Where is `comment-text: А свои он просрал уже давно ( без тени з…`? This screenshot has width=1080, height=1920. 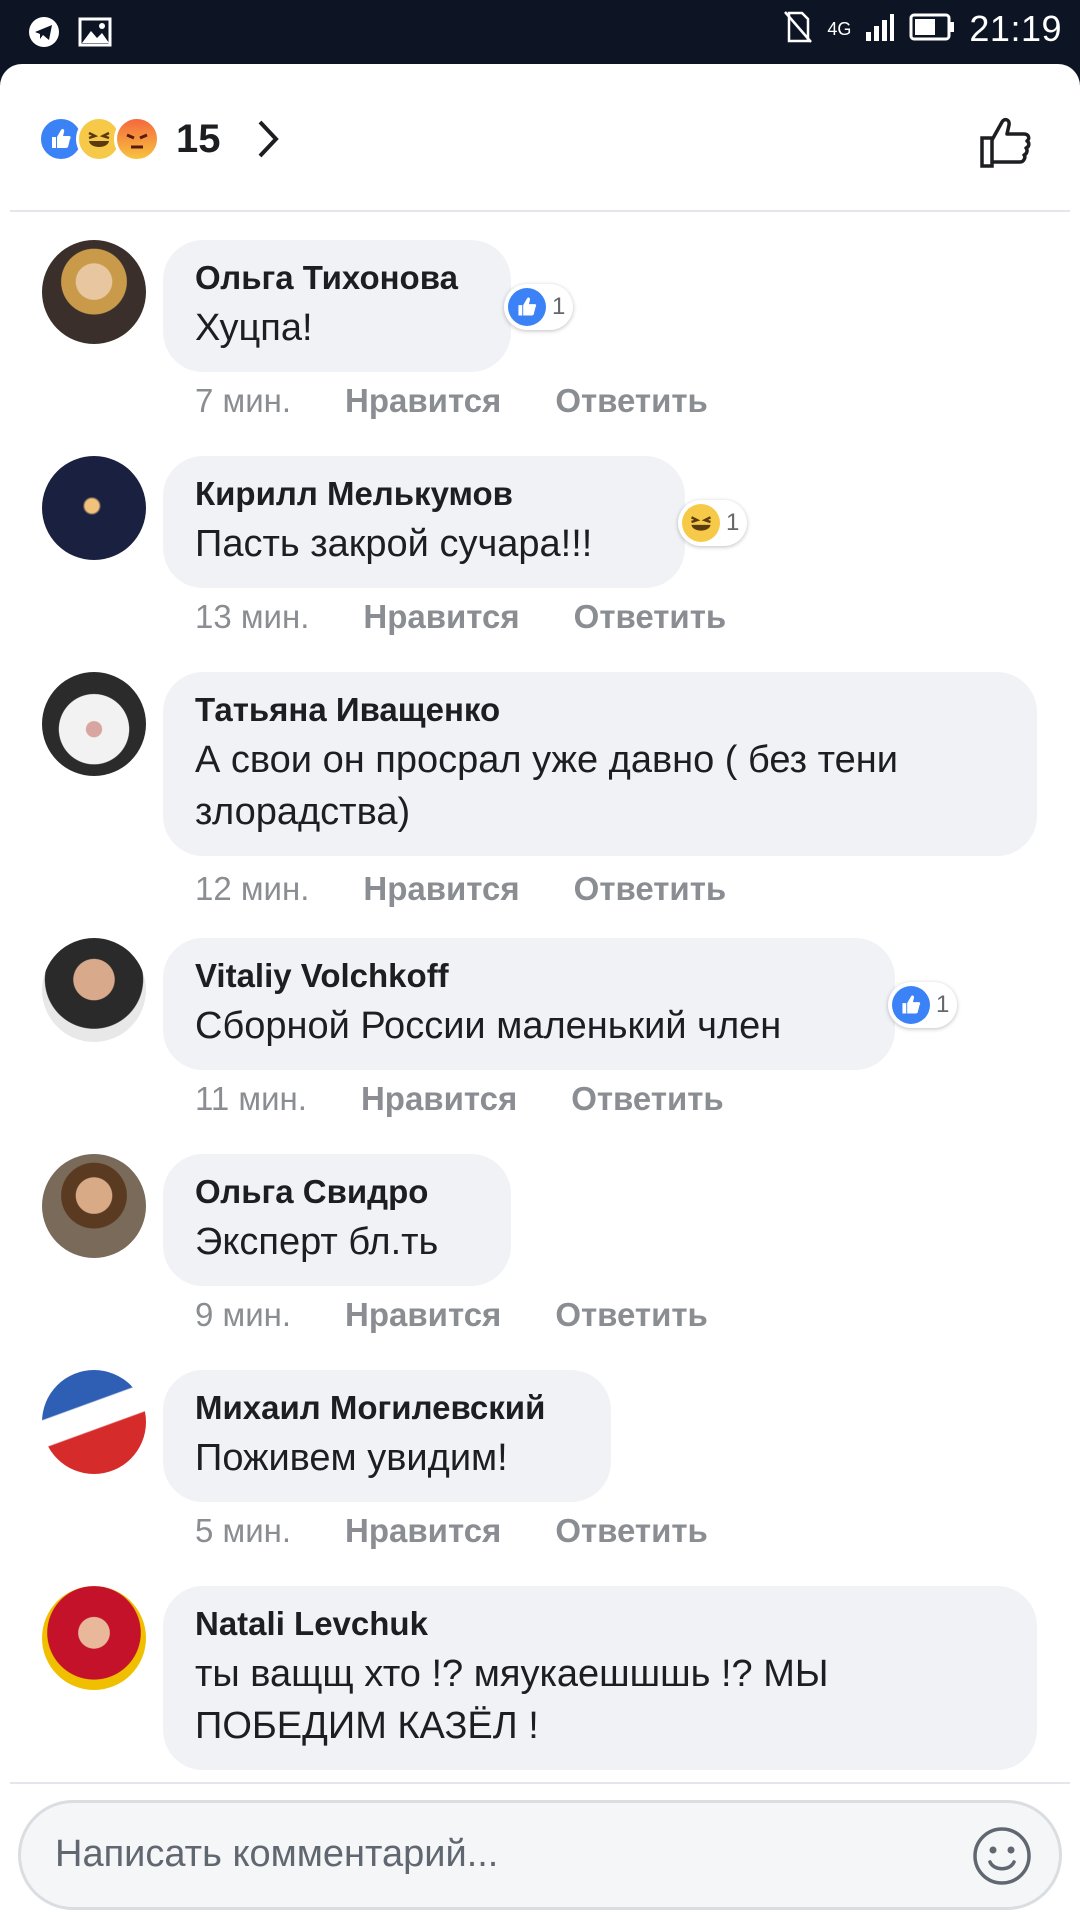 comment-text: А свои он просрал уже давно ( без тени з… is located at coordinates (546, 786).